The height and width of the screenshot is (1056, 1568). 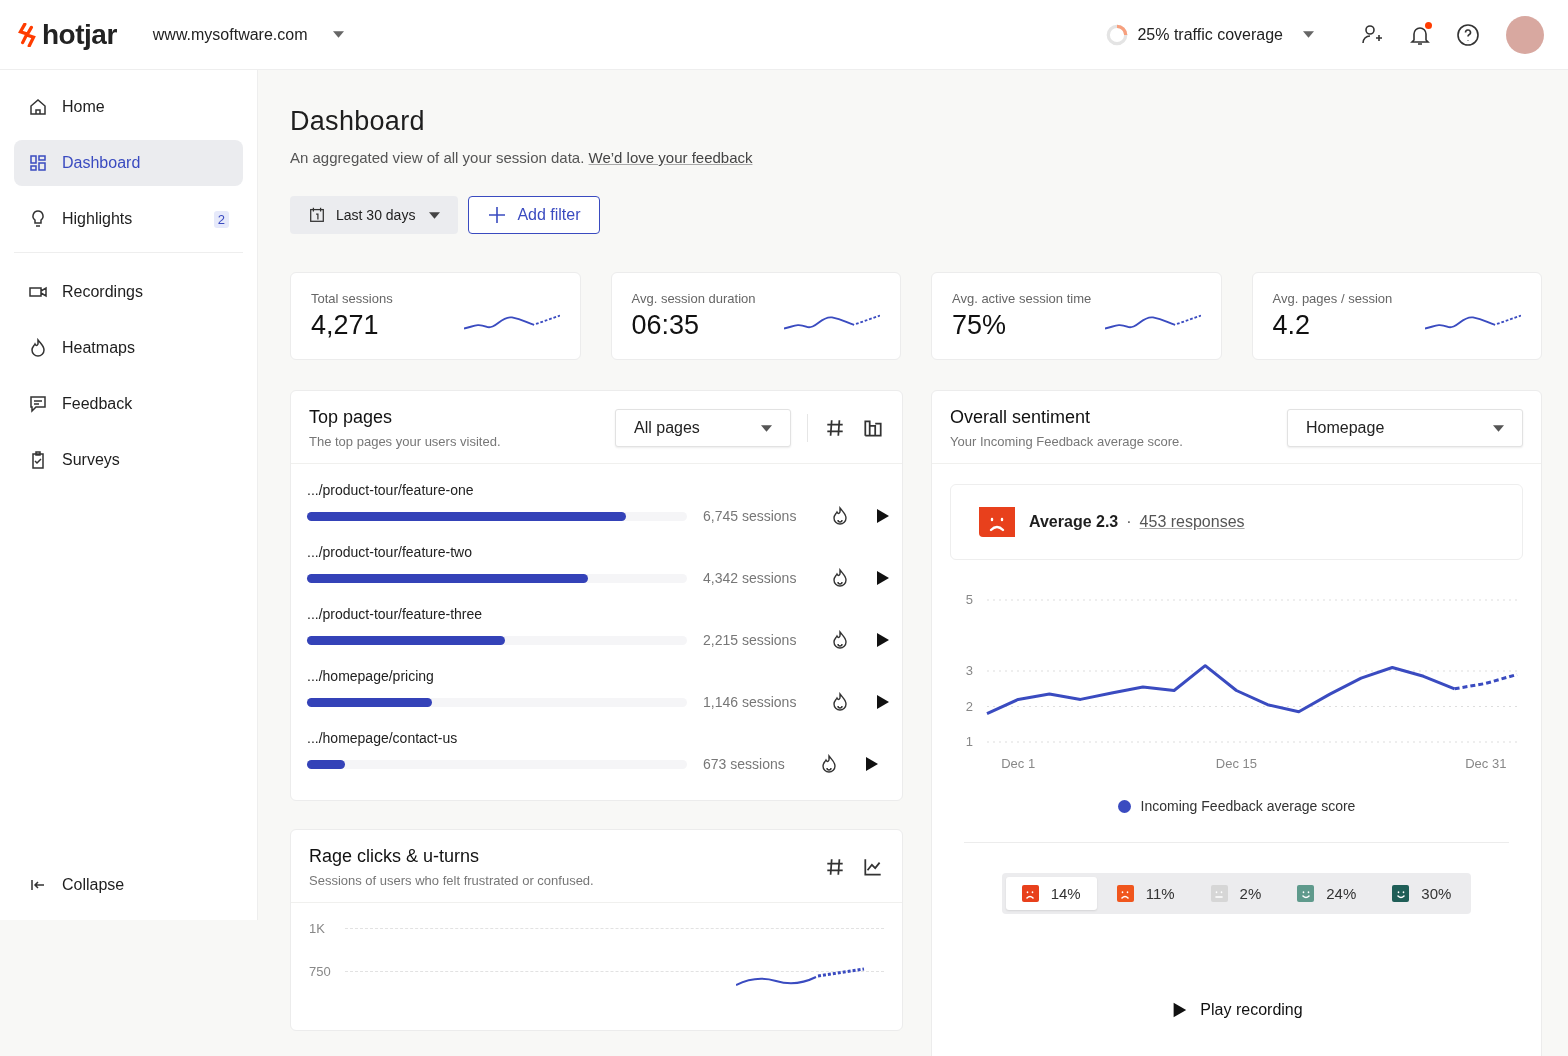 I want to click on chat-icon, so click(x=38, y=404).